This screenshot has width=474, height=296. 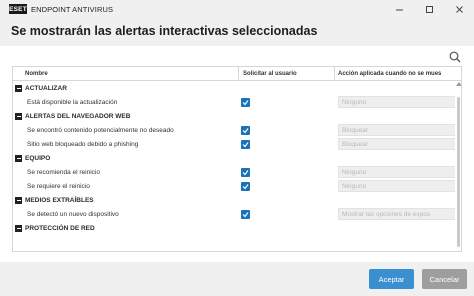 I want to click on group-row-medios-extraibles: MEDIOS EXTRAÍBLES, so click(x=234, y=200).